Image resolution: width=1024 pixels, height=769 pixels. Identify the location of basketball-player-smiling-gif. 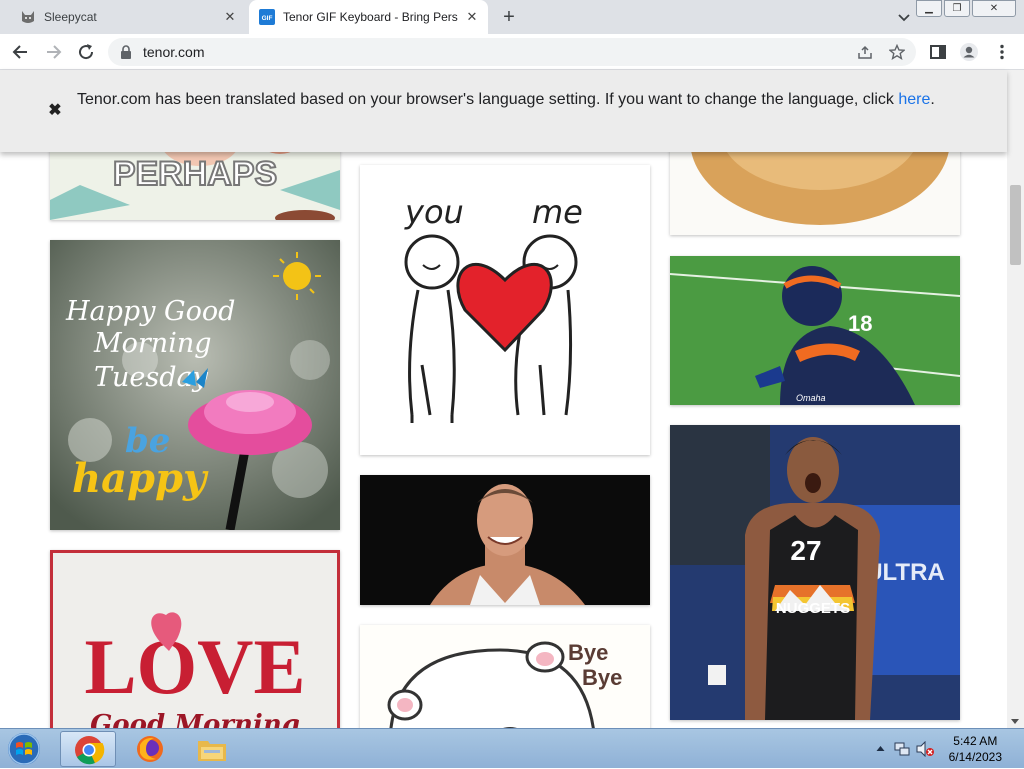
(505, 540).